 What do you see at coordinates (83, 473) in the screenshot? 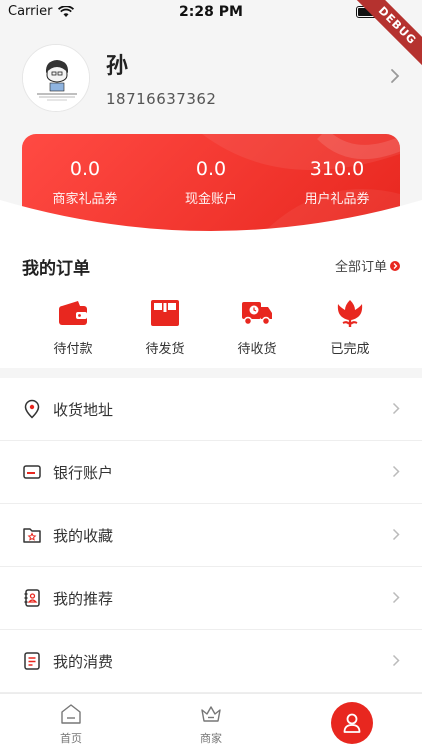
I see `menu-item-label: 银行账户` at bounding box center [83, 473].